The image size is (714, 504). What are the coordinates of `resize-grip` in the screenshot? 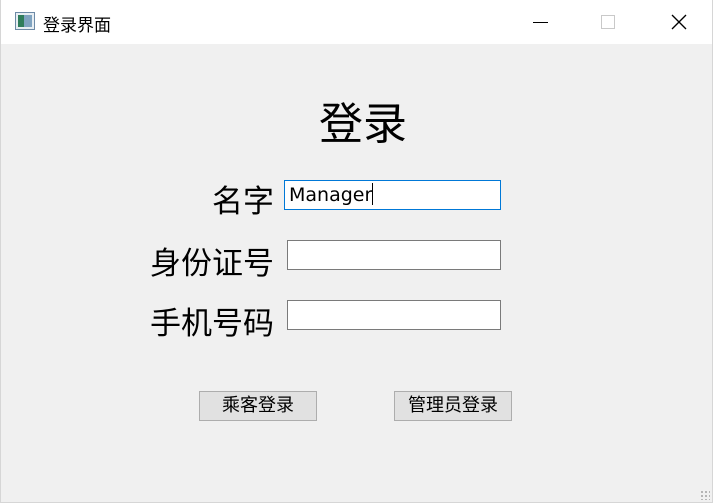 It's located at (705, 495).